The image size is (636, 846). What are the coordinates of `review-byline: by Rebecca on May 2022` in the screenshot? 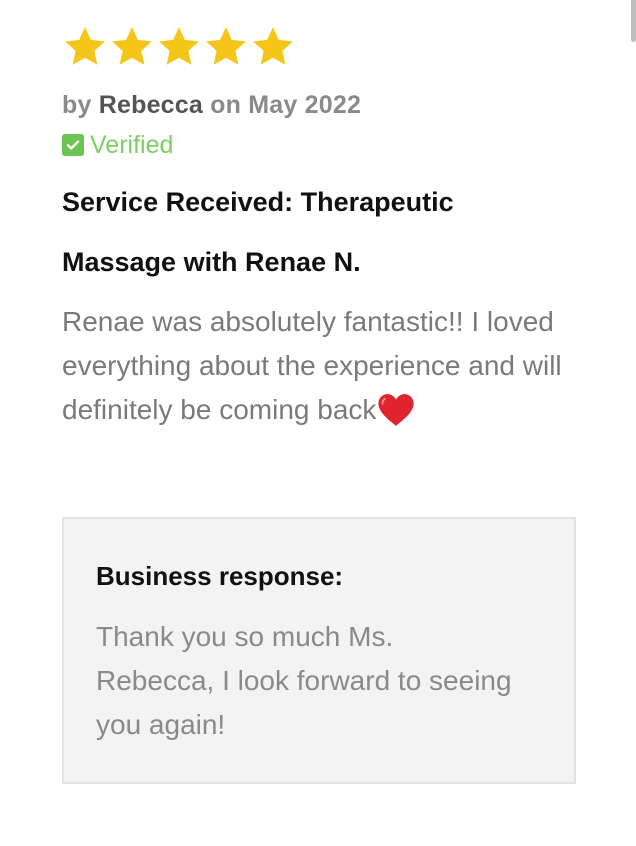 It's located at (320, 105).